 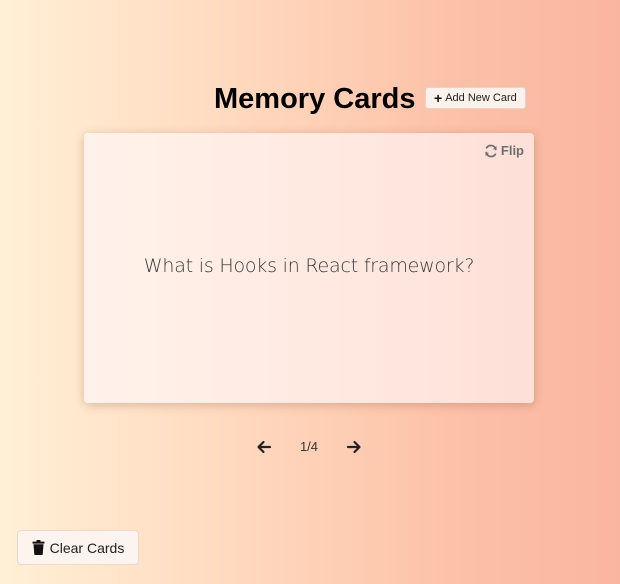 I want to click on clear-cards-button: Clear Cards, so click(x=78, y=547).